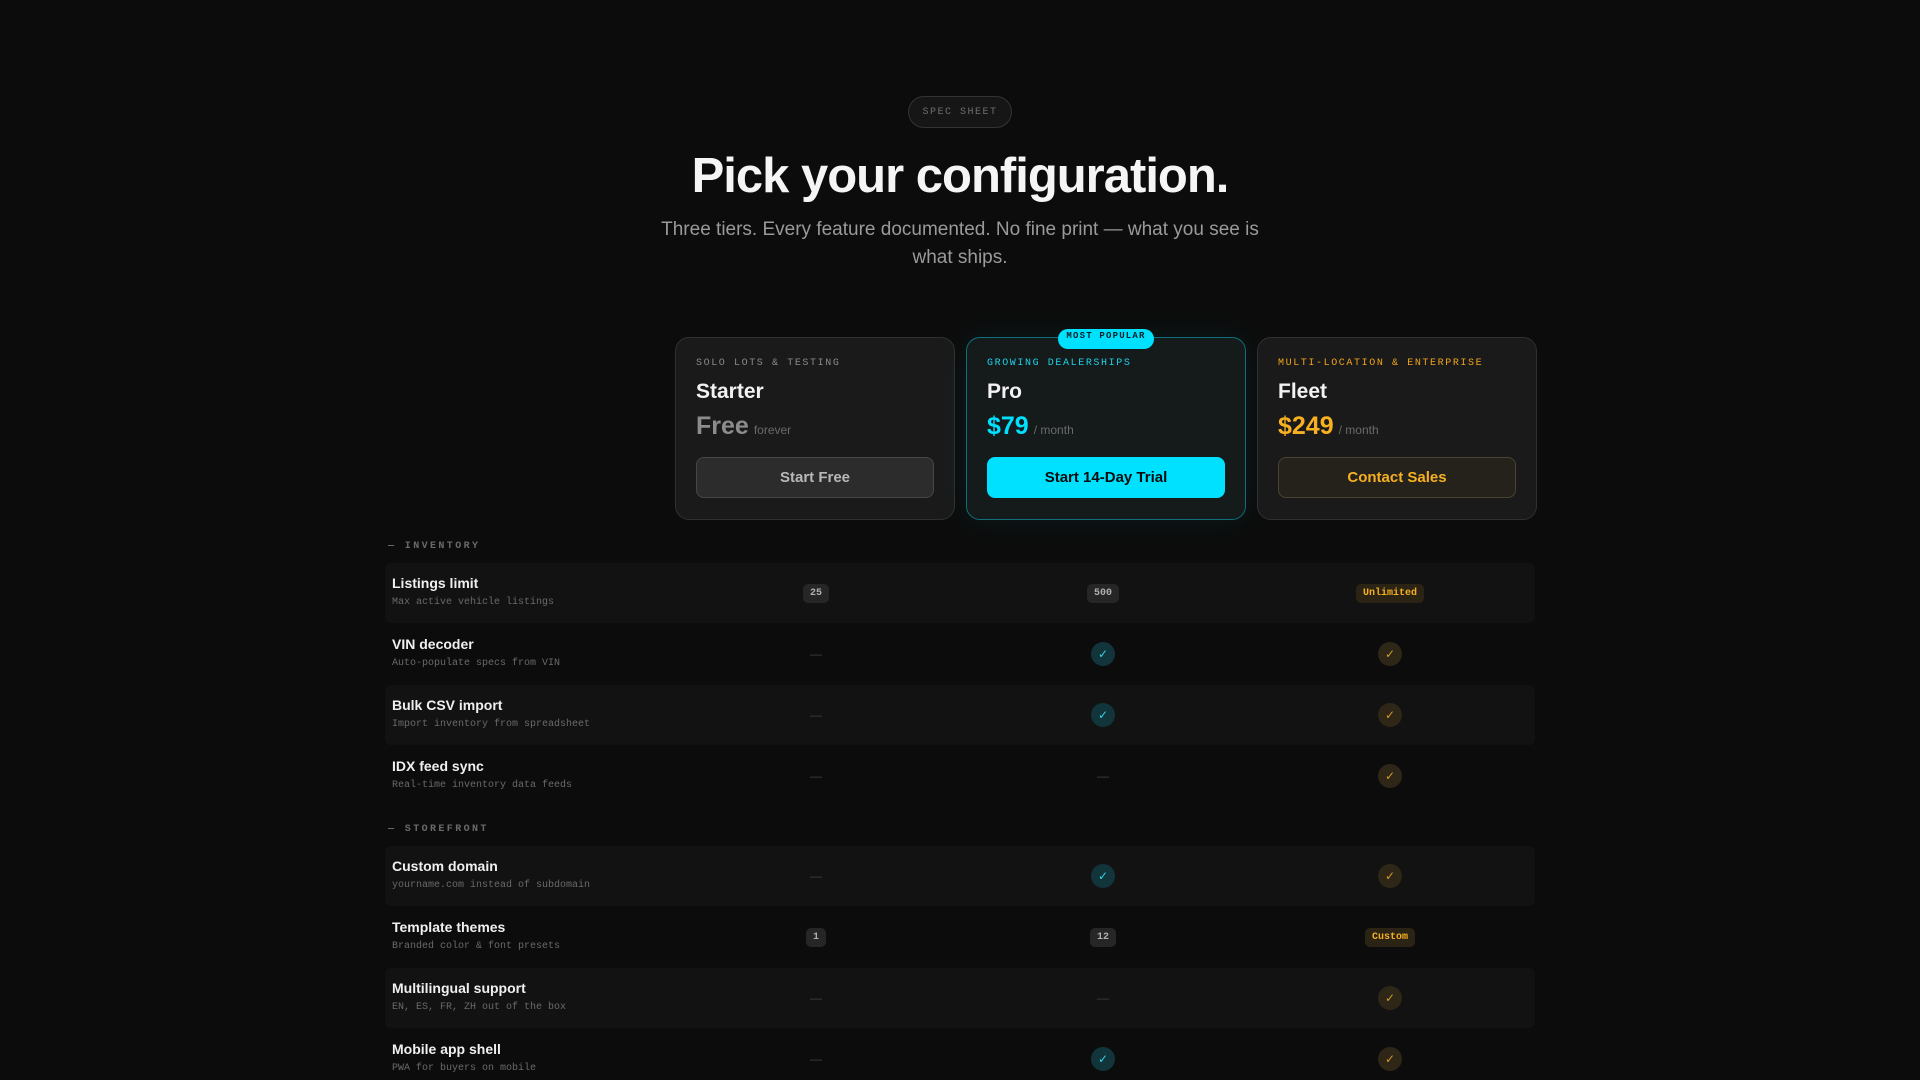 The image size is (1920, 1080). I want to click on price-period: forever, so click(772, 430).